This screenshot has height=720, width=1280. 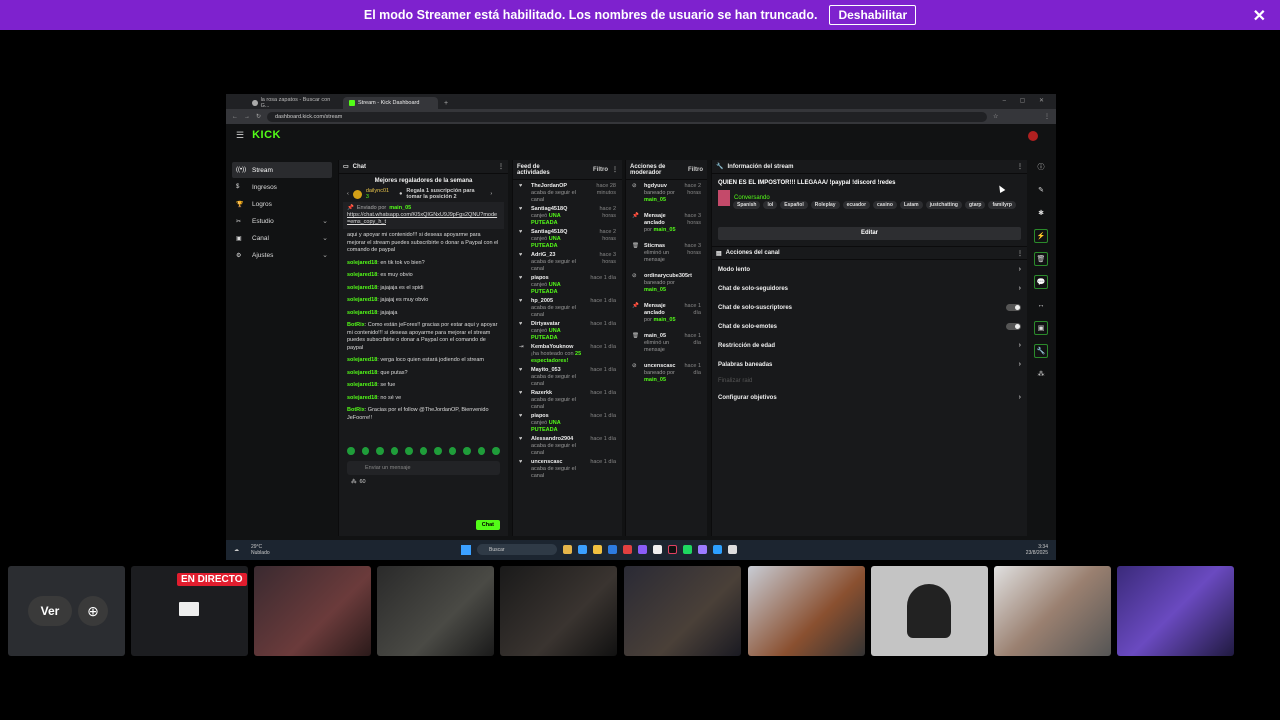 What do you see at coordinates (661, 186) in the screenshot?
I see `mod-subject: hgdyuuv` at bounding box center [661, 186].